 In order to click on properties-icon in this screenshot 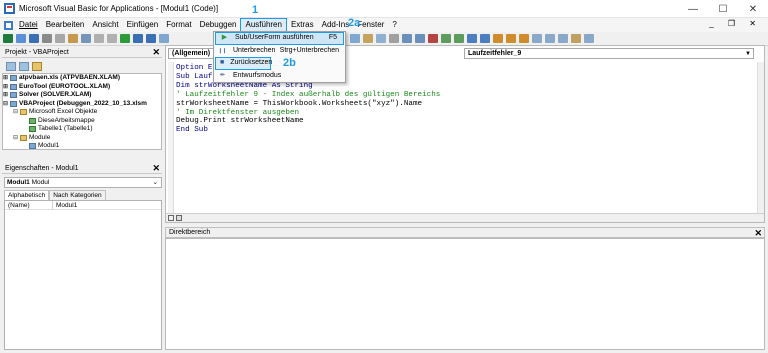, I will do `click(368, 38)`.